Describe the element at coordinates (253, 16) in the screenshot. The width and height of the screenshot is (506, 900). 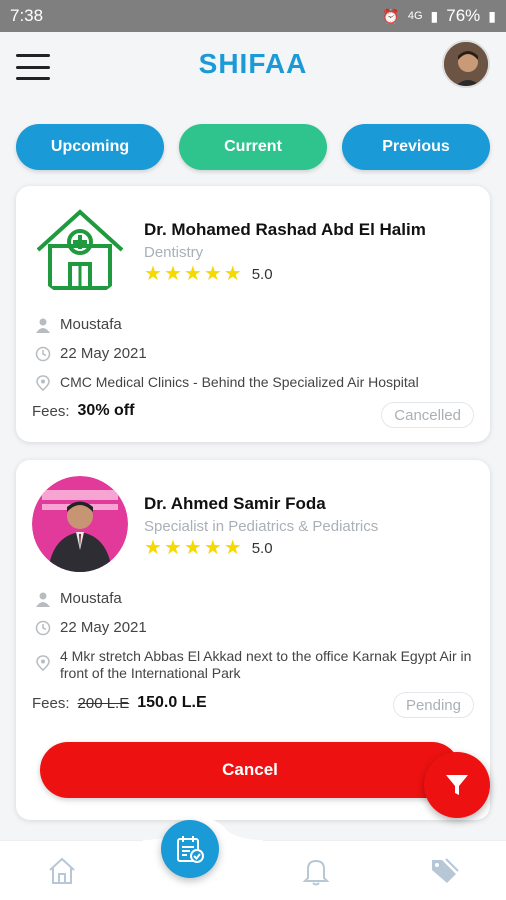
I see `status-bar: 7:38 ⏰ 4G ▮ 76% ▮` at that location.